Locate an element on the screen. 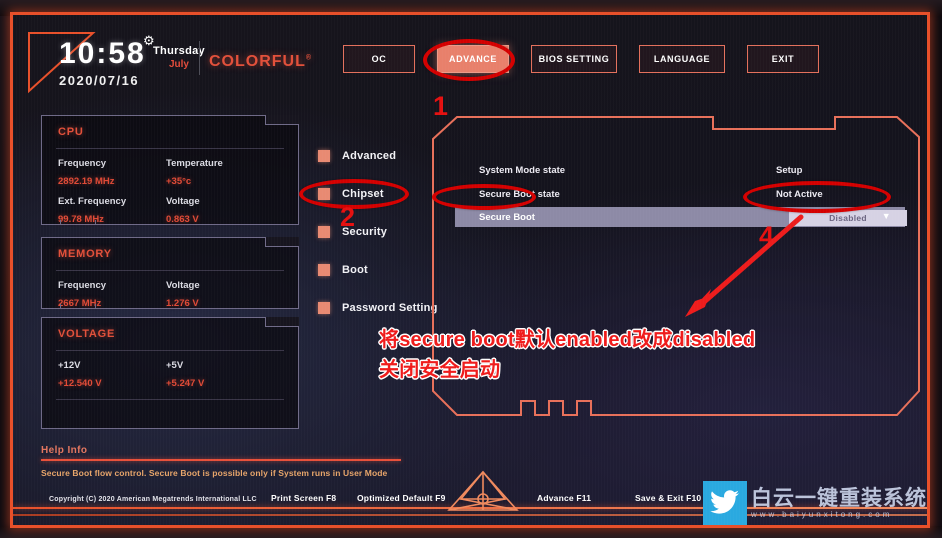 This screenshot has width=942, height=538. annotation-line-1: 将secure boot默认enabled改成disabled is located at coordinates (567, 340).